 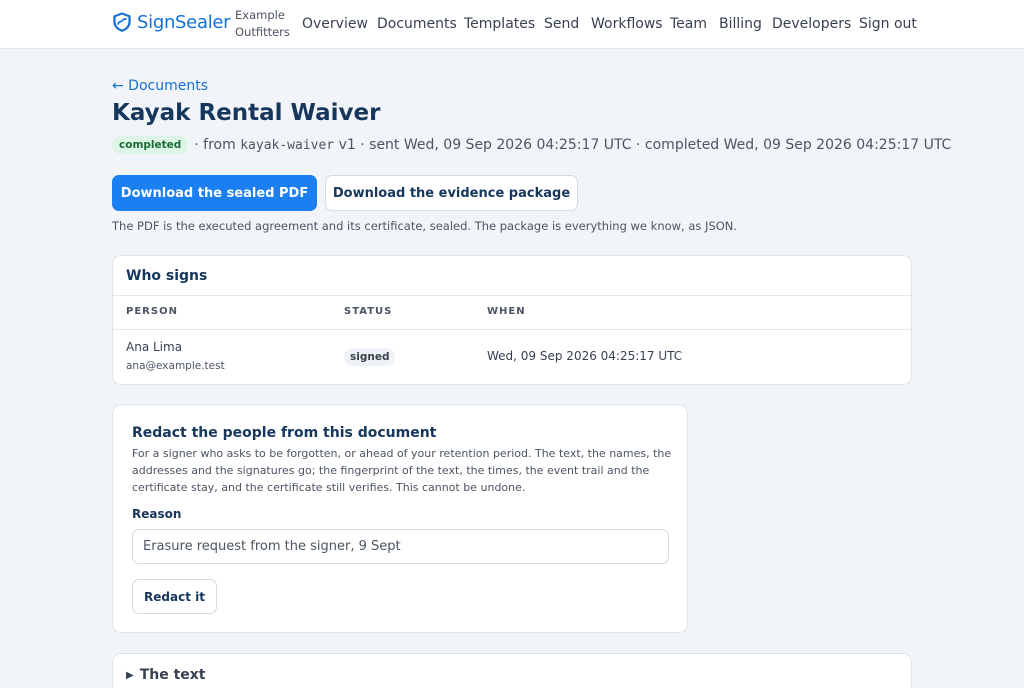 I want to click on from-prefix: · from, so click(x=215, y=145).